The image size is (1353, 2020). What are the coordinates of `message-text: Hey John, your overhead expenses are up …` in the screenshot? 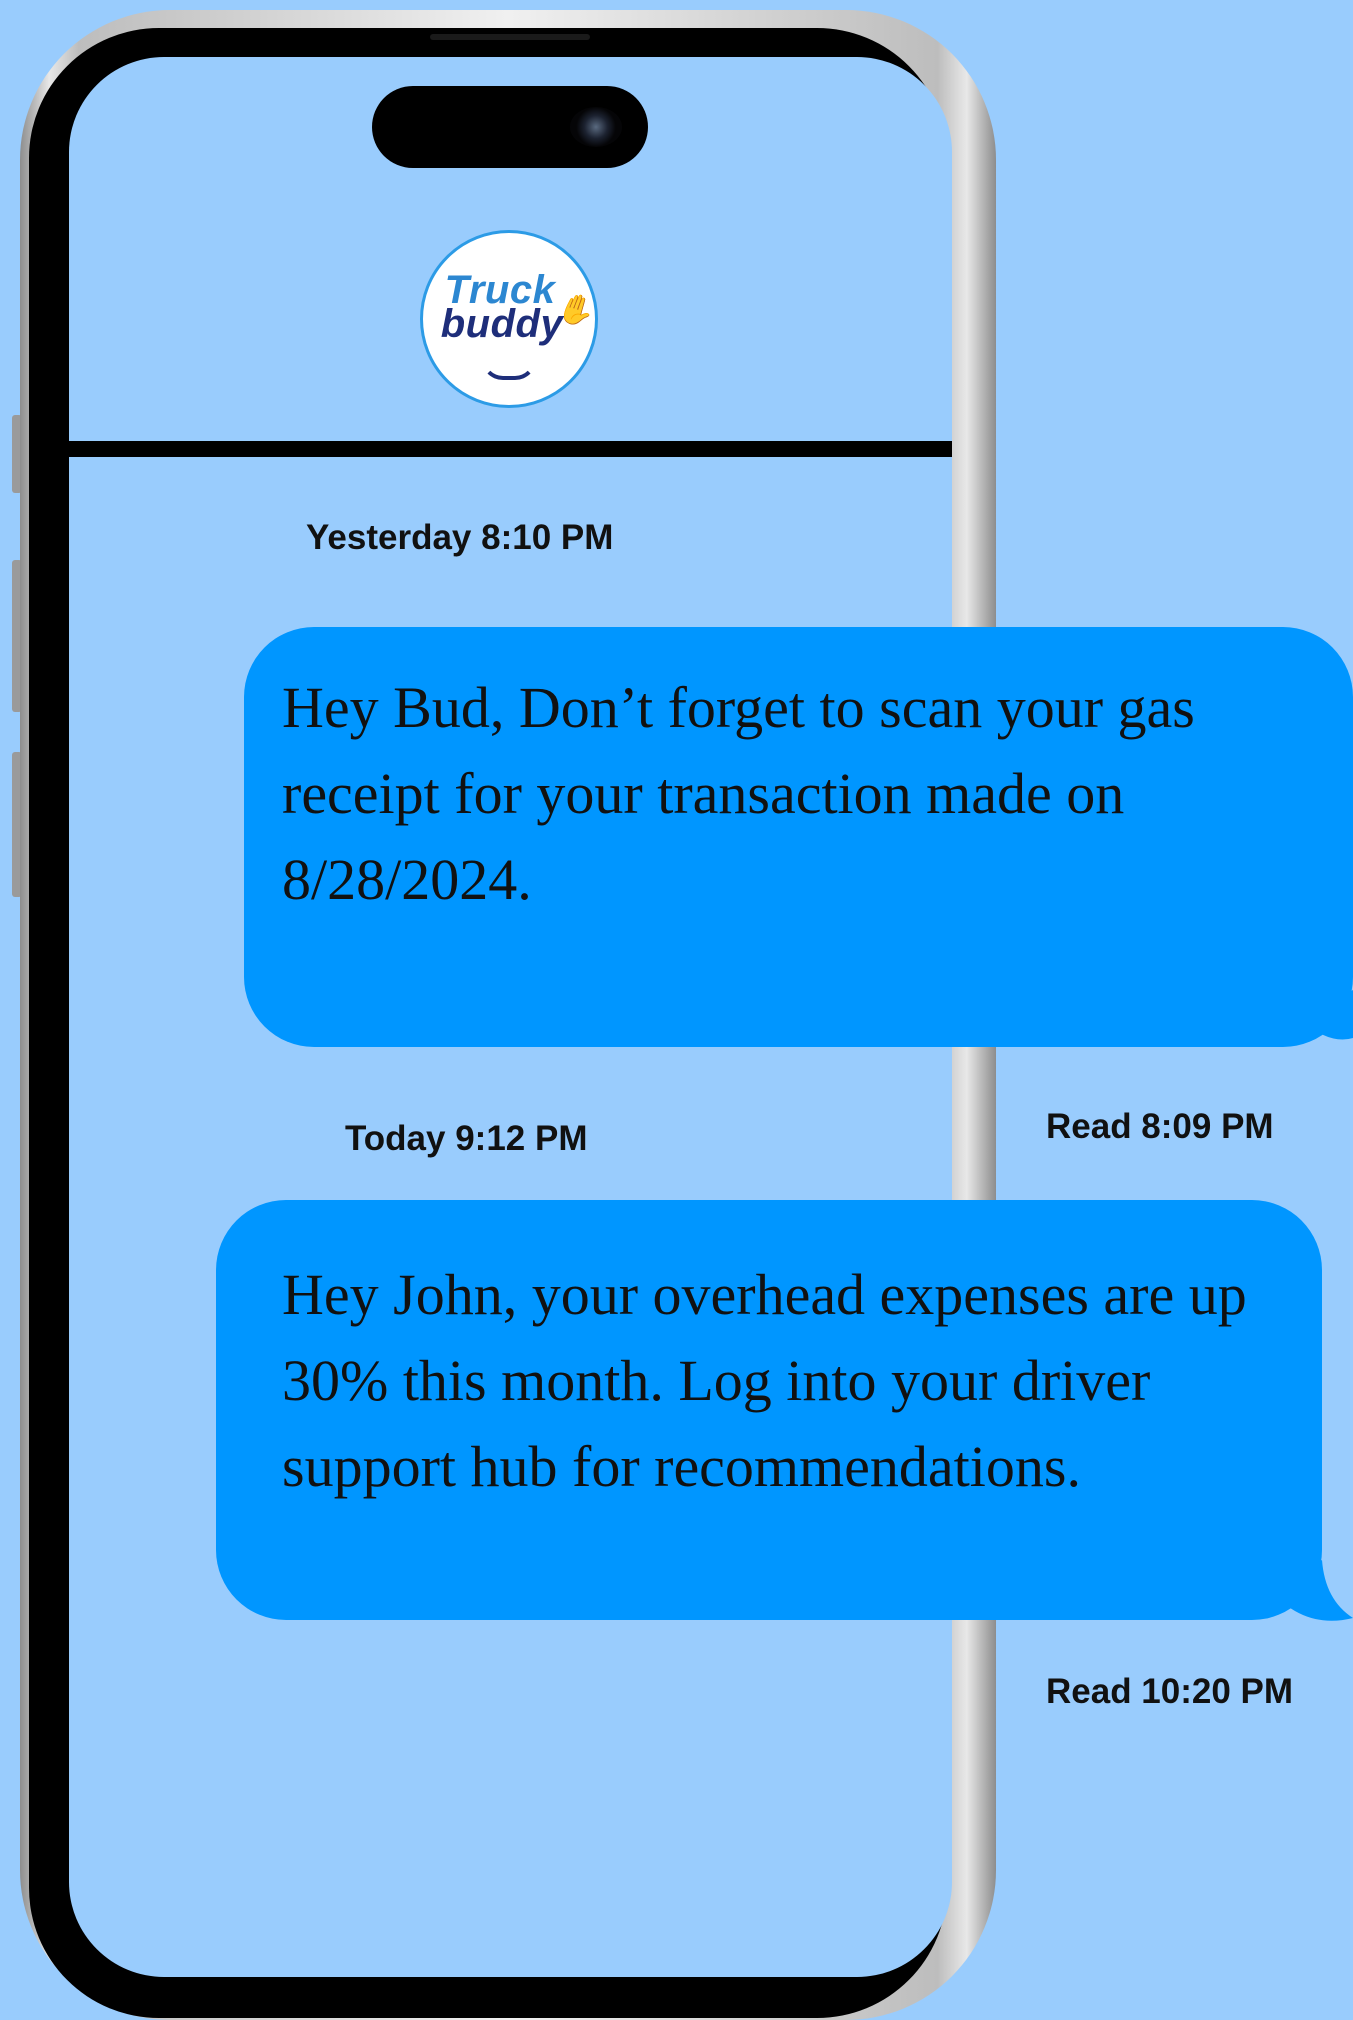 It's located at (764, 1380).